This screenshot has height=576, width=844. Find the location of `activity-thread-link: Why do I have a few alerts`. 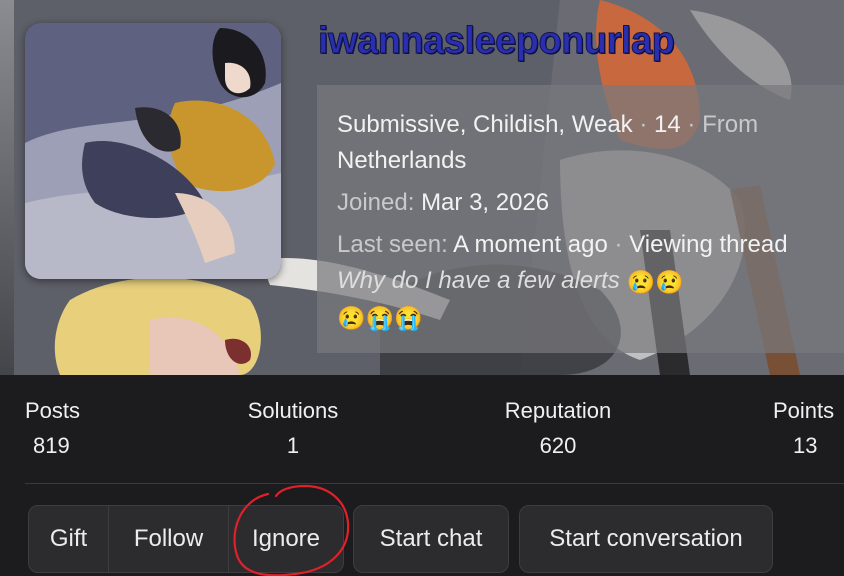

activity-thread-link: Why do I have a few alerts is located at coordinates (478, 280).